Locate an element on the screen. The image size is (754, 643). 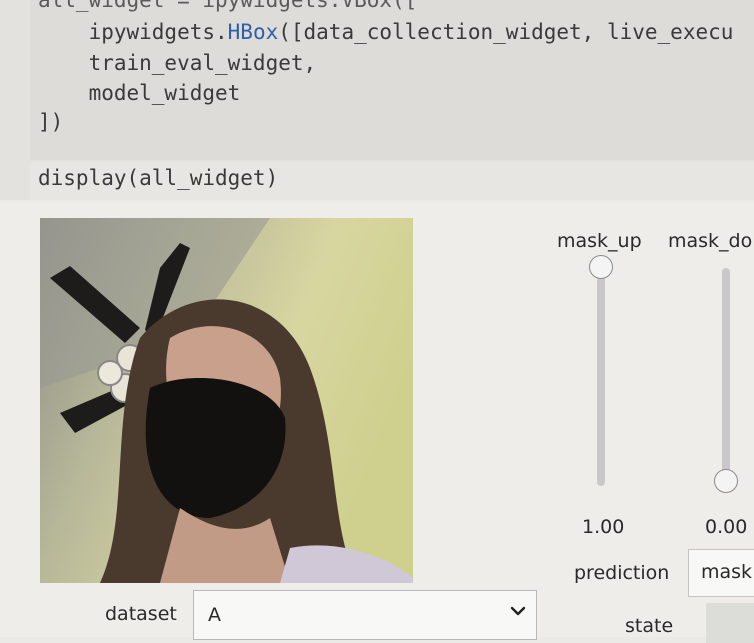
display-line: display(all_widget) is located at coordinates (158, 178).